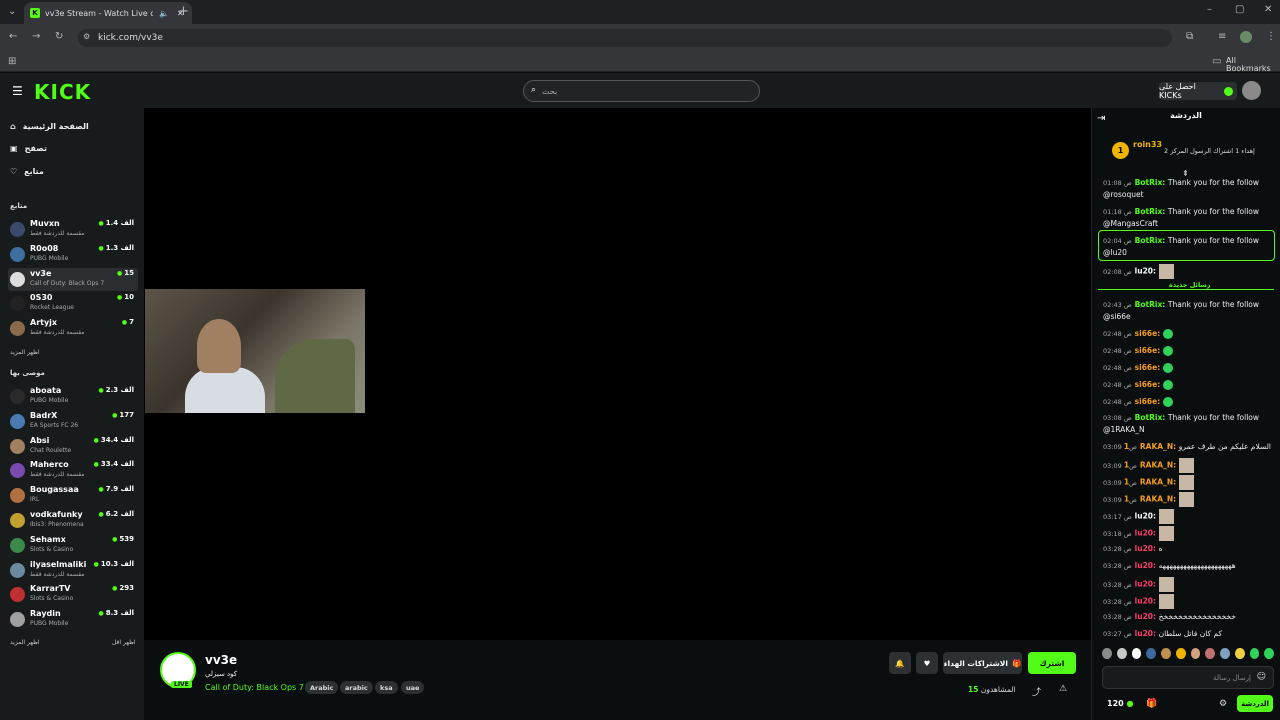 The height and width of the screenshot is (720, 1280). I want to click on nav-home: ⌂ الصفحة الرئيسية, so click(49, 126).